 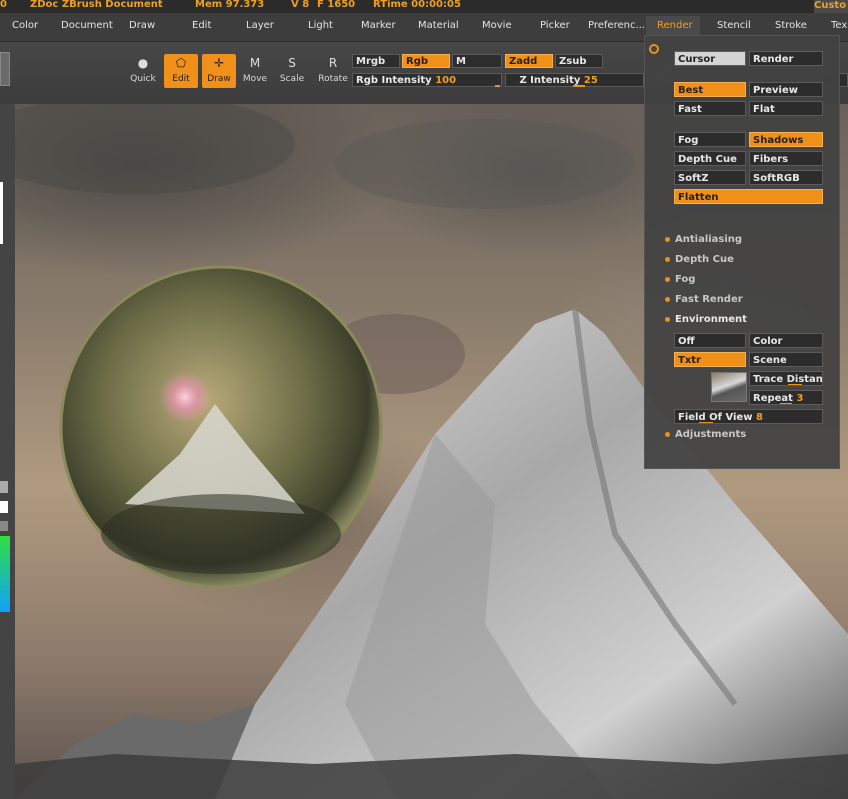 I want to click on move-button: M Move, so click(x=255, y=71).